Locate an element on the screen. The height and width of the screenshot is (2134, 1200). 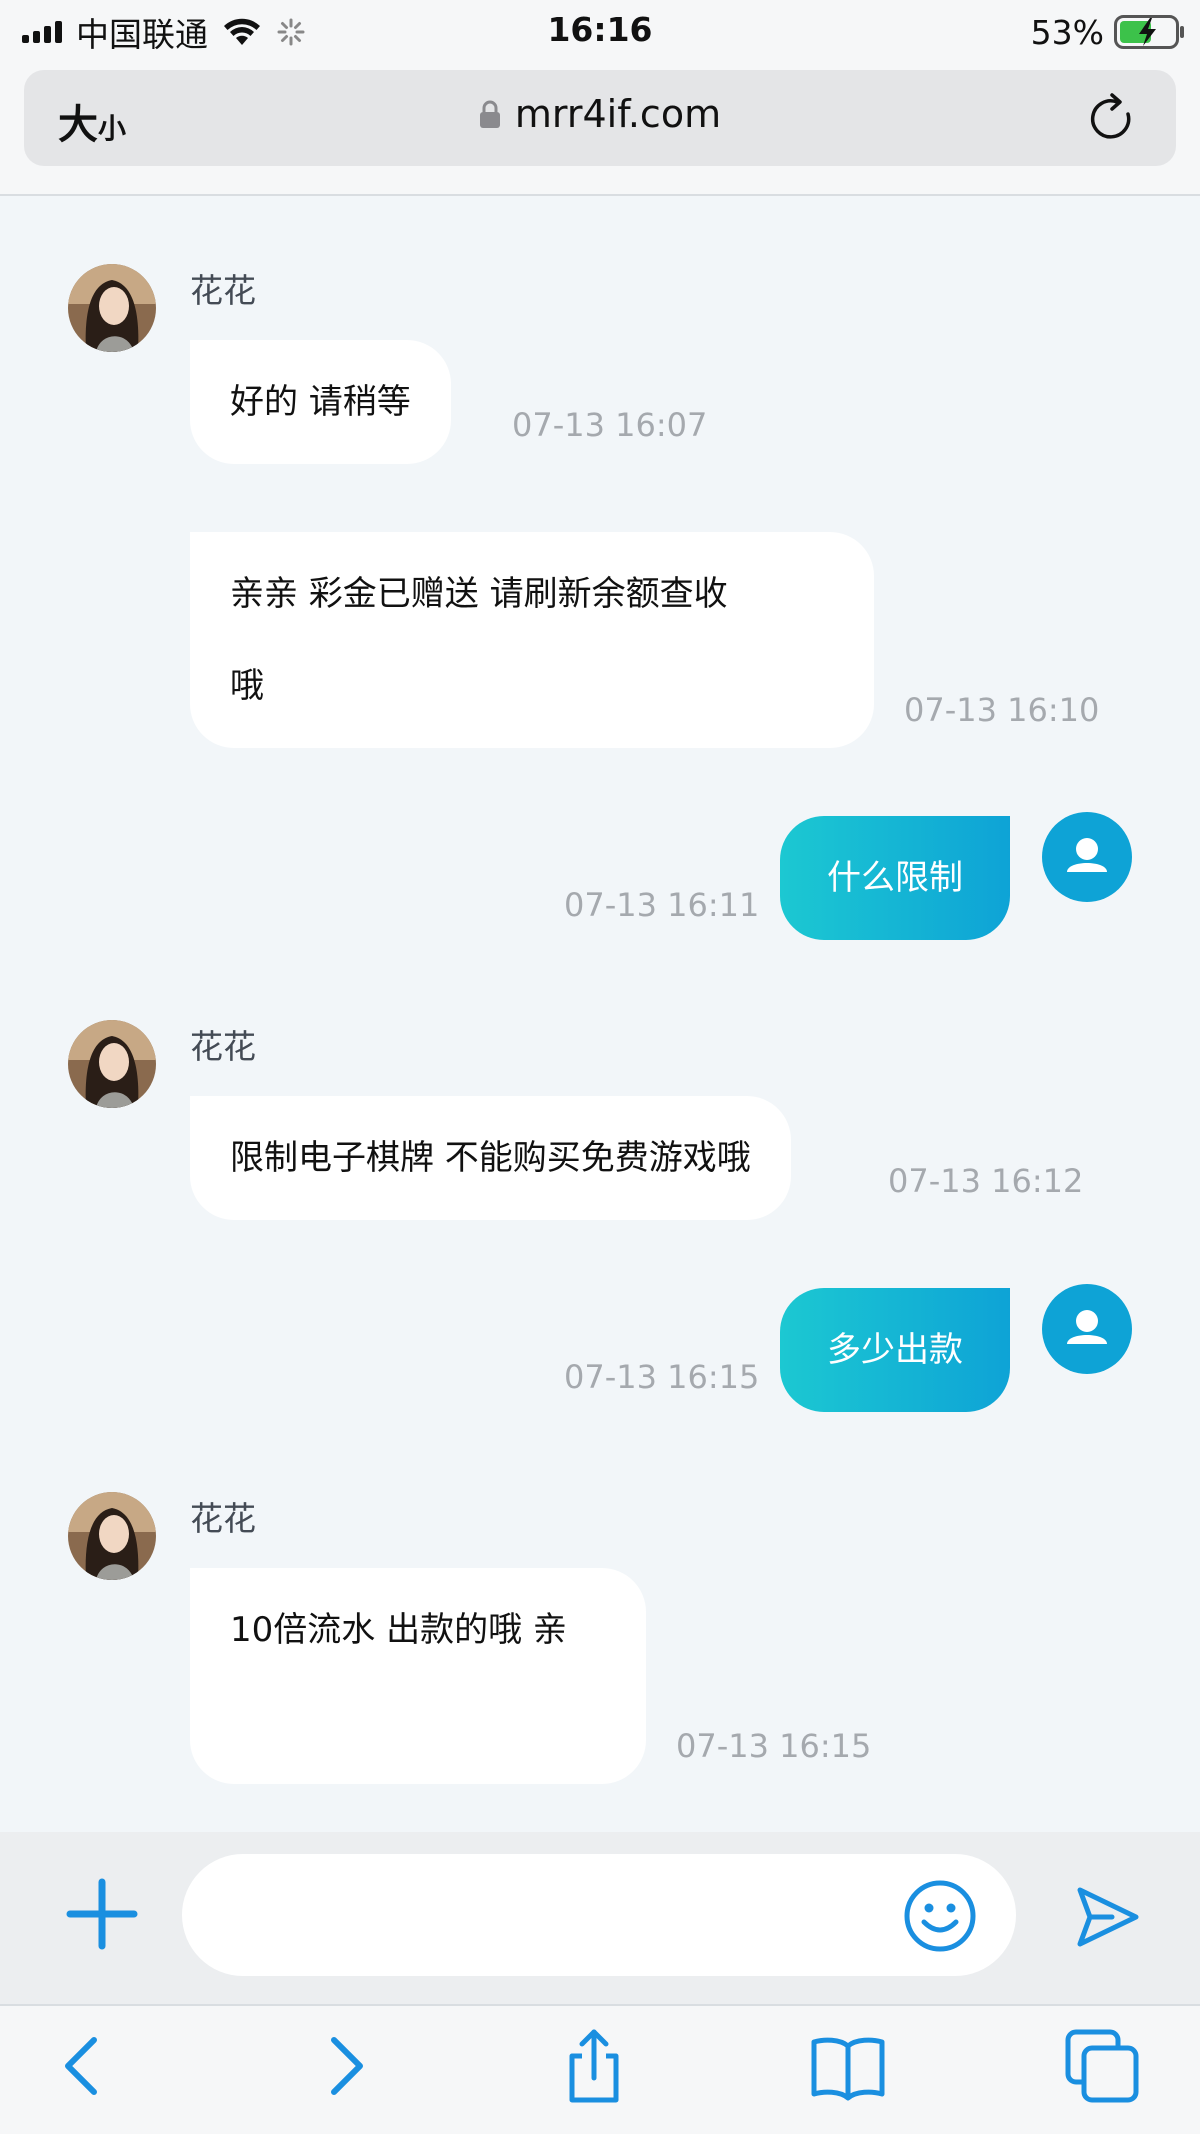
chevron-left-icon is located at coordinates (84, 2066).